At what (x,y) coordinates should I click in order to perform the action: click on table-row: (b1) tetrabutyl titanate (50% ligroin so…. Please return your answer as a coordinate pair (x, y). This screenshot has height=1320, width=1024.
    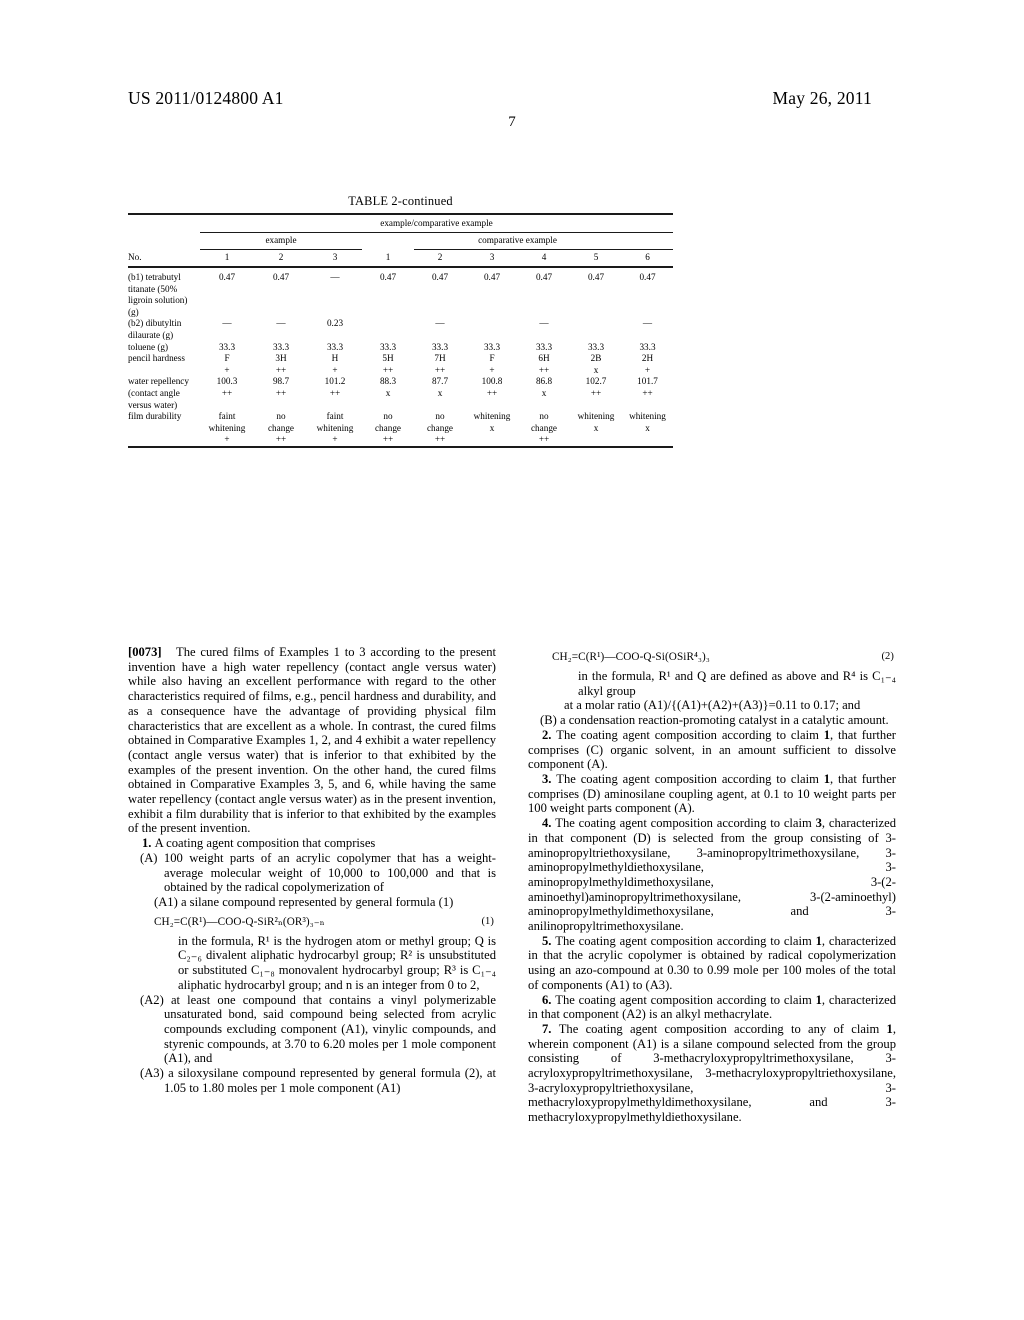
    Looking at the image, I should click on (400, 295).